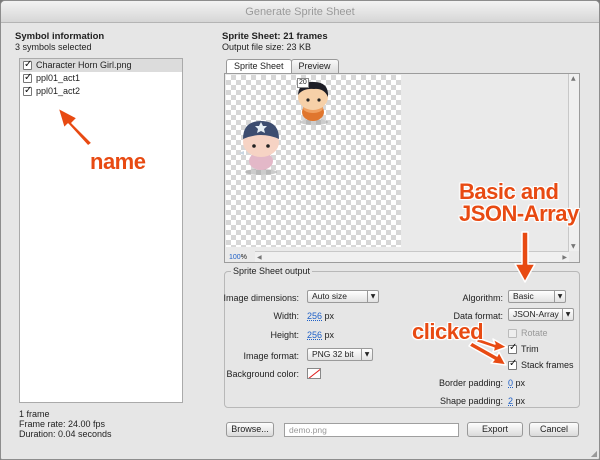 This screenshot has width=600, height=460. Describe the element at coordinates (448, 331) in the screenshot. I see `annotation-clicked: clicked` at that location.